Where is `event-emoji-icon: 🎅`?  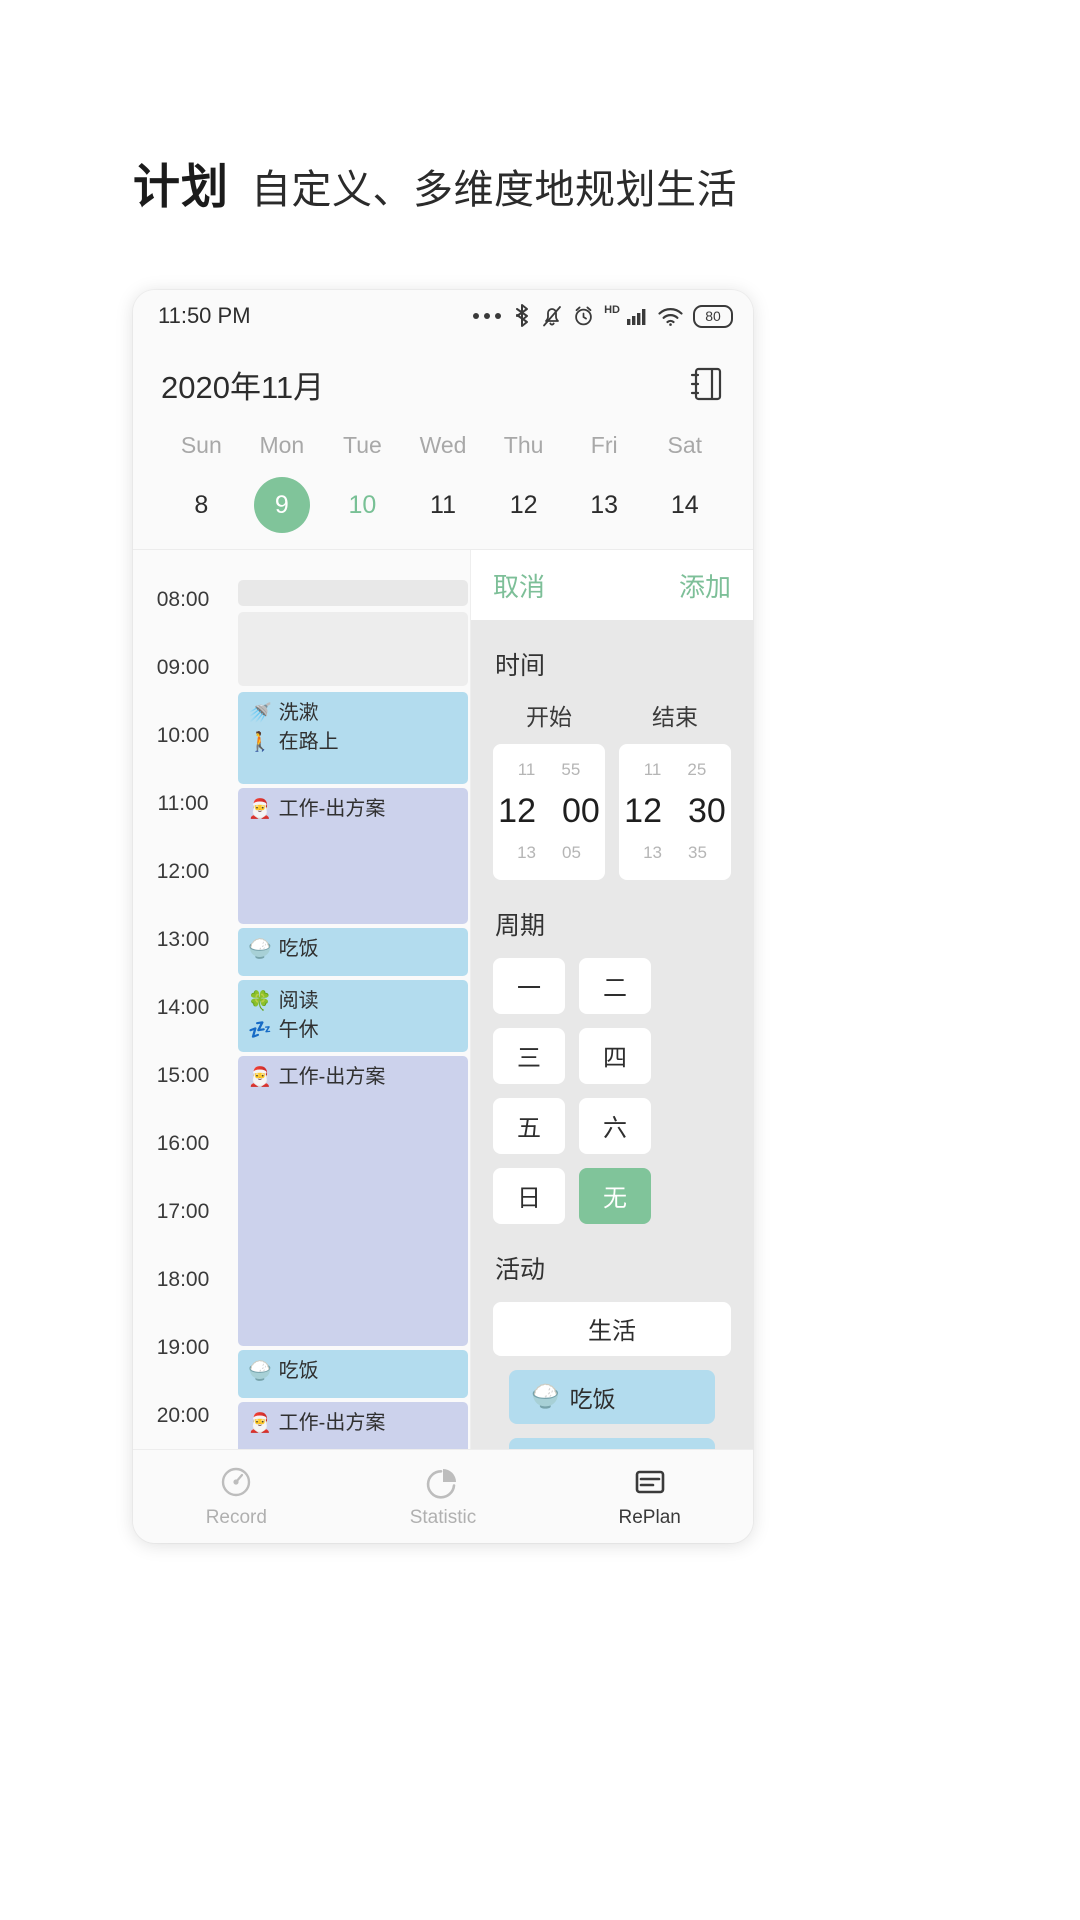
event-emoji-icon: 🎅 is located at coordinates (260, 1423).